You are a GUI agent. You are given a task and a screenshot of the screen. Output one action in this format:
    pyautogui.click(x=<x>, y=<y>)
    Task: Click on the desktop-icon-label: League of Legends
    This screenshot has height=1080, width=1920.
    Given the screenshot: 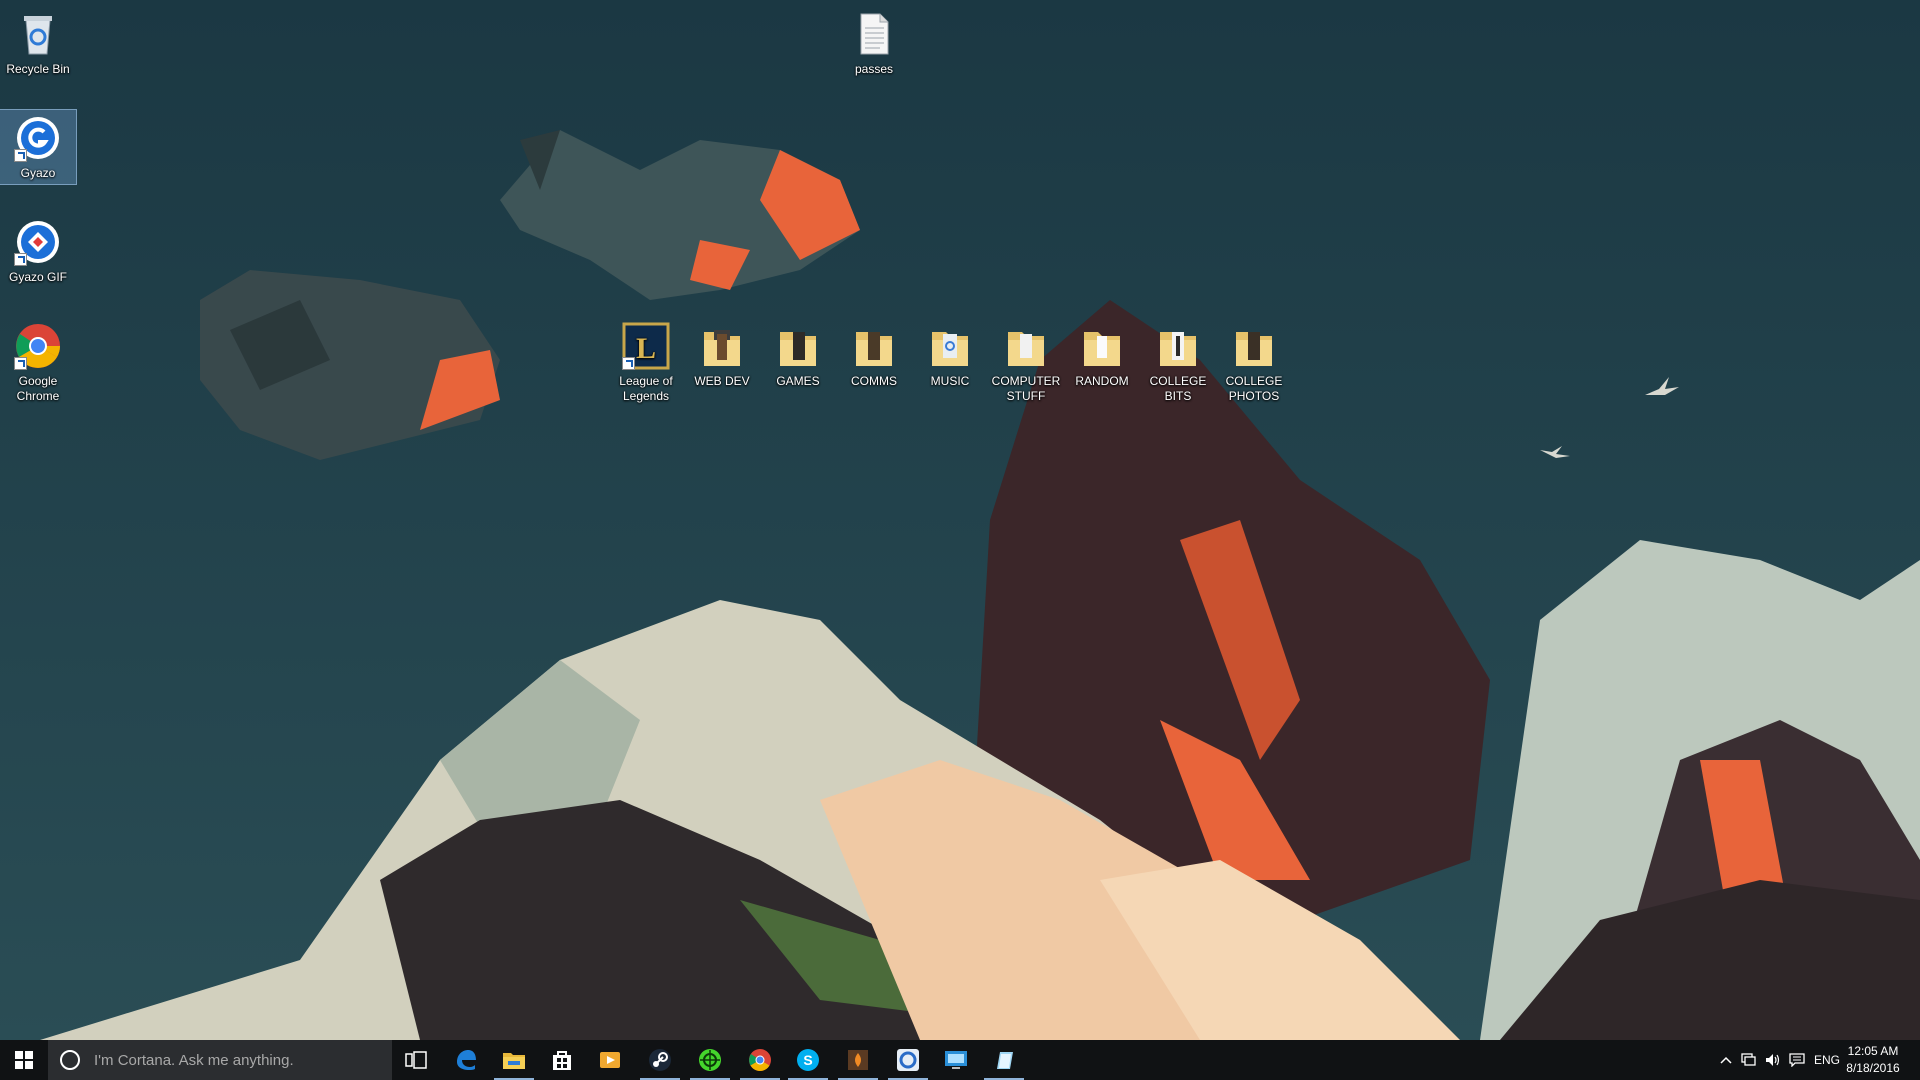 What is the action you would take?
    pyautogui.click(x=646, y=388)
    